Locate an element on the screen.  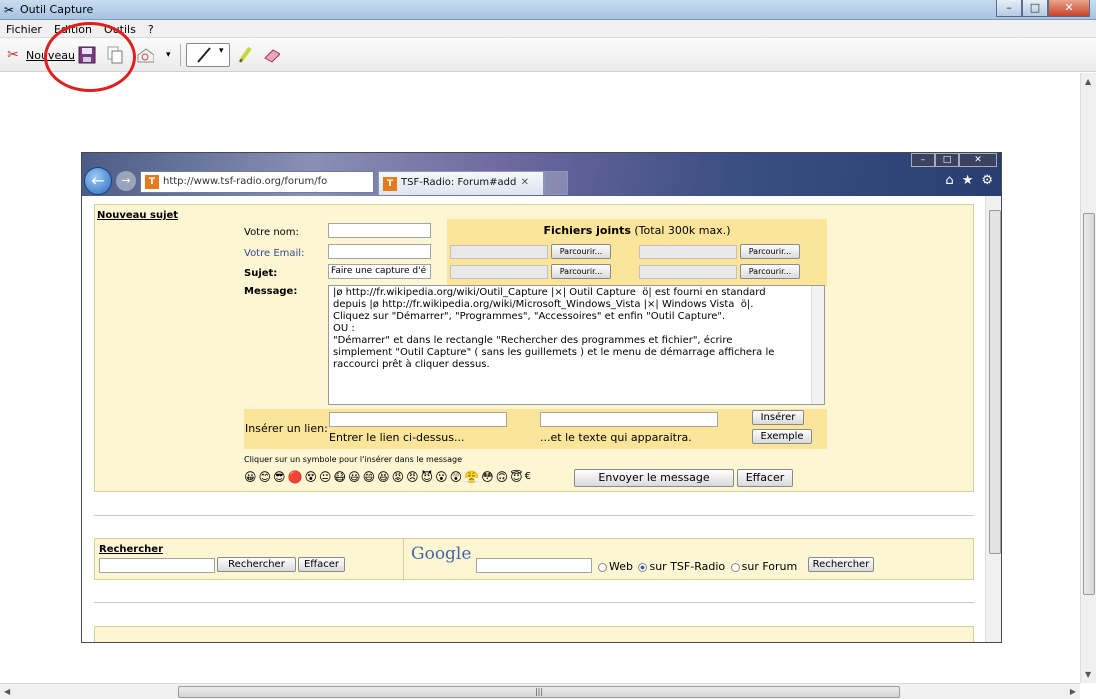
send-dropdown: ▾ is located at coordinates (168, 55).